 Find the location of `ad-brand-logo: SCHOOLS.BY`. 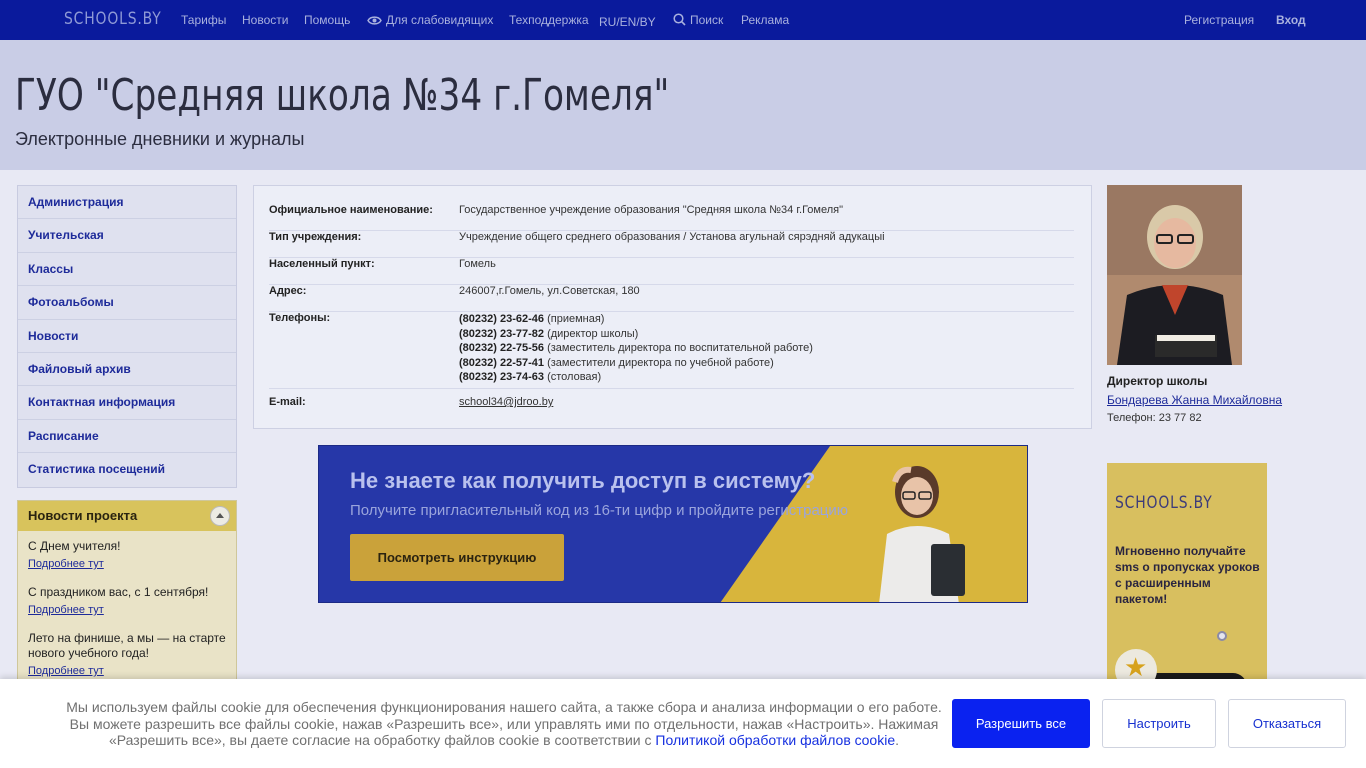

ad-brand-logo: SCHOOLS.BY is located at coordinates (1164, 503).